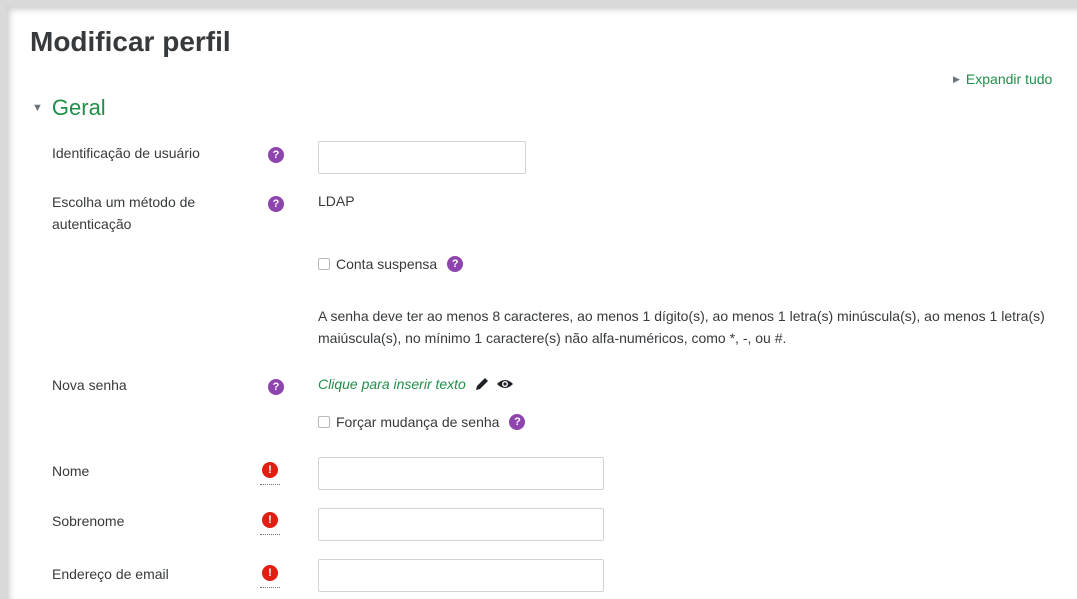 The height and width of the screenshot is (599, 1077). I want to click on username-input, so click(422, 157).